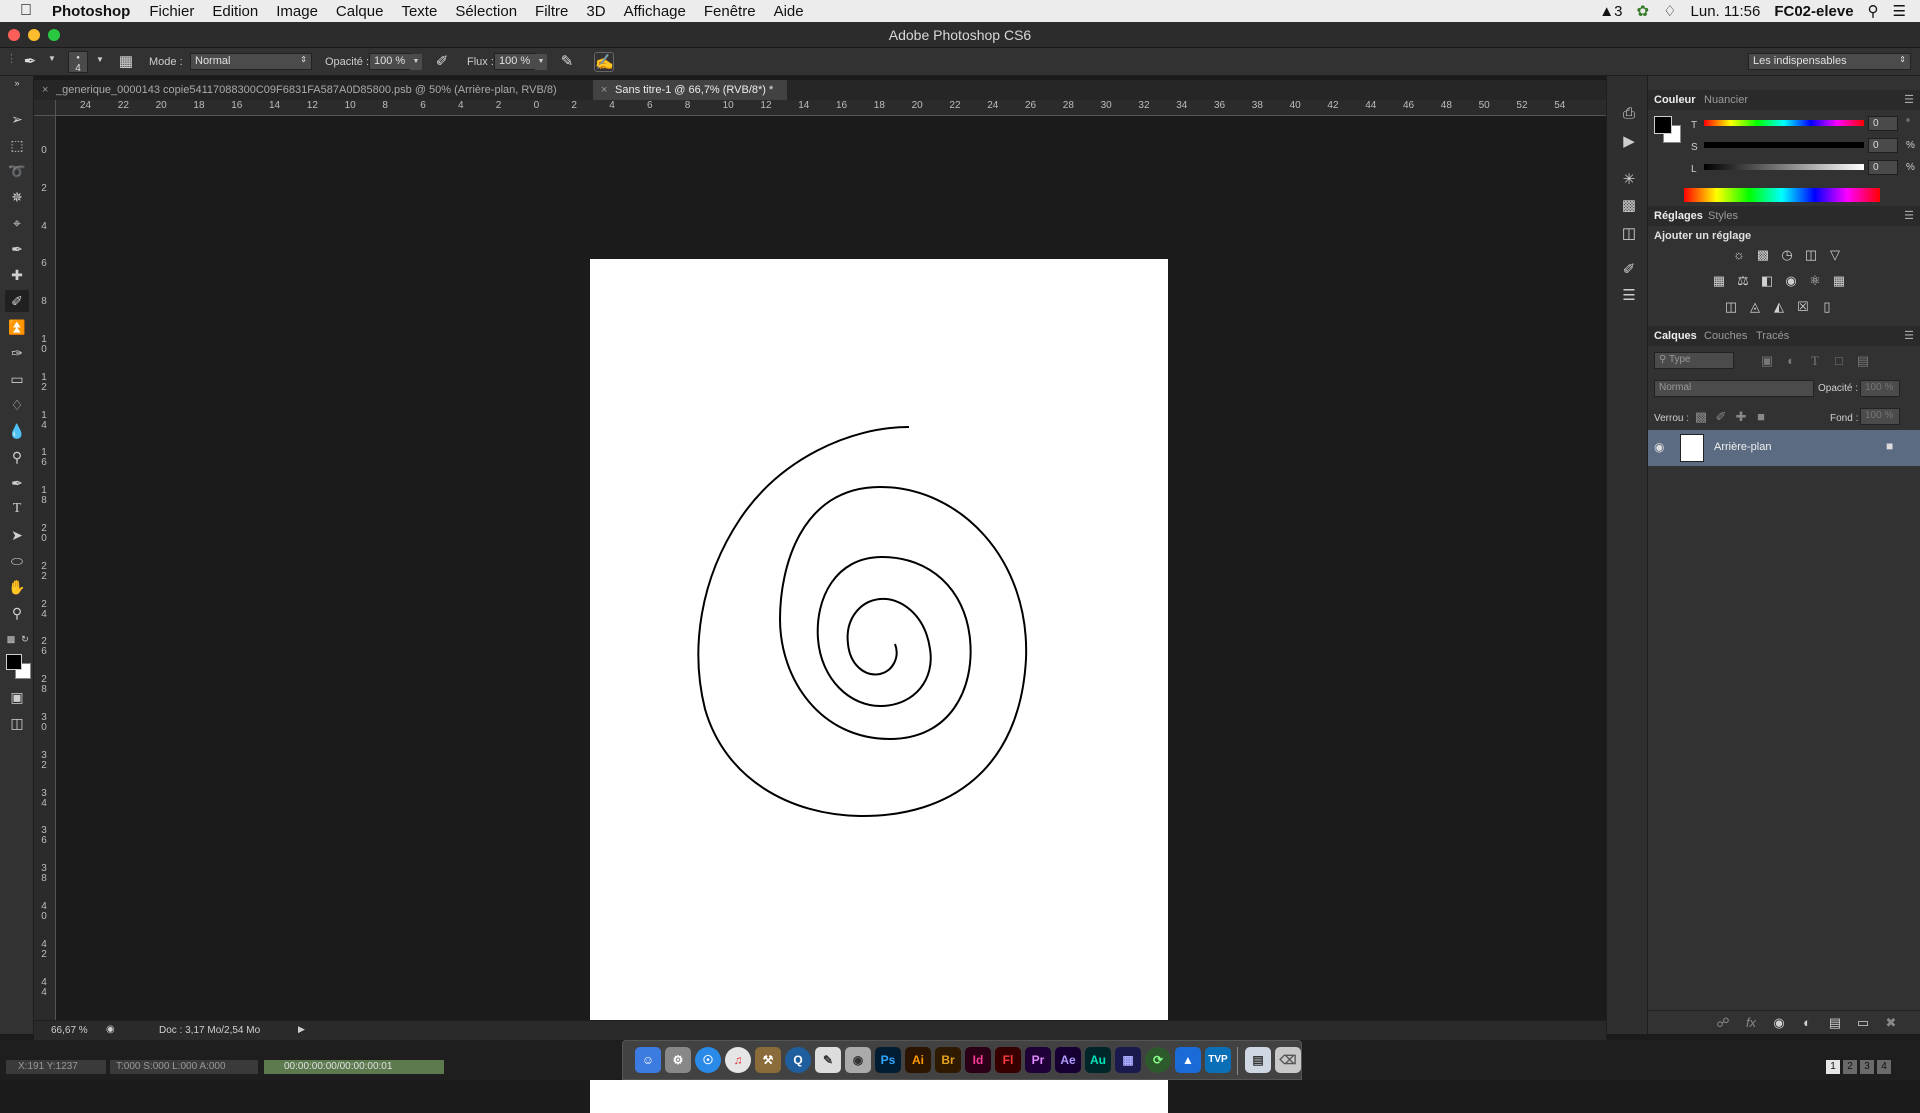 The image size is (1920, 1113). Describe the element at coordinates (301, 1029) in the screenshot. I see `status-menu-arrow-icon: ▶` at that location.